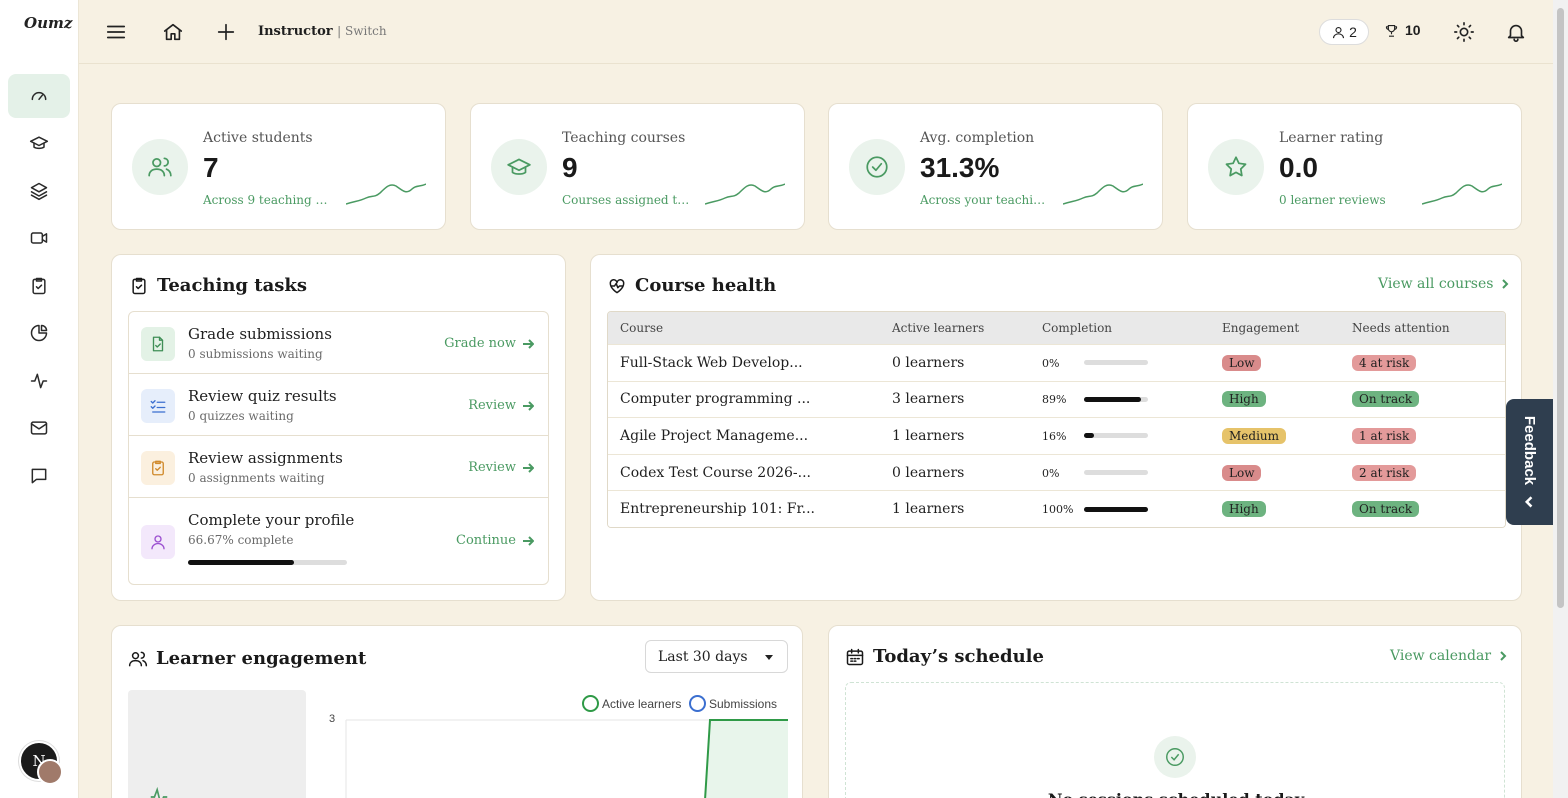 The image size is (1568, 798). What do you see at coordinates (1560, 308) in the screenshot?
I see `scrollbar-thumb` at bounding box center [1560, 308].